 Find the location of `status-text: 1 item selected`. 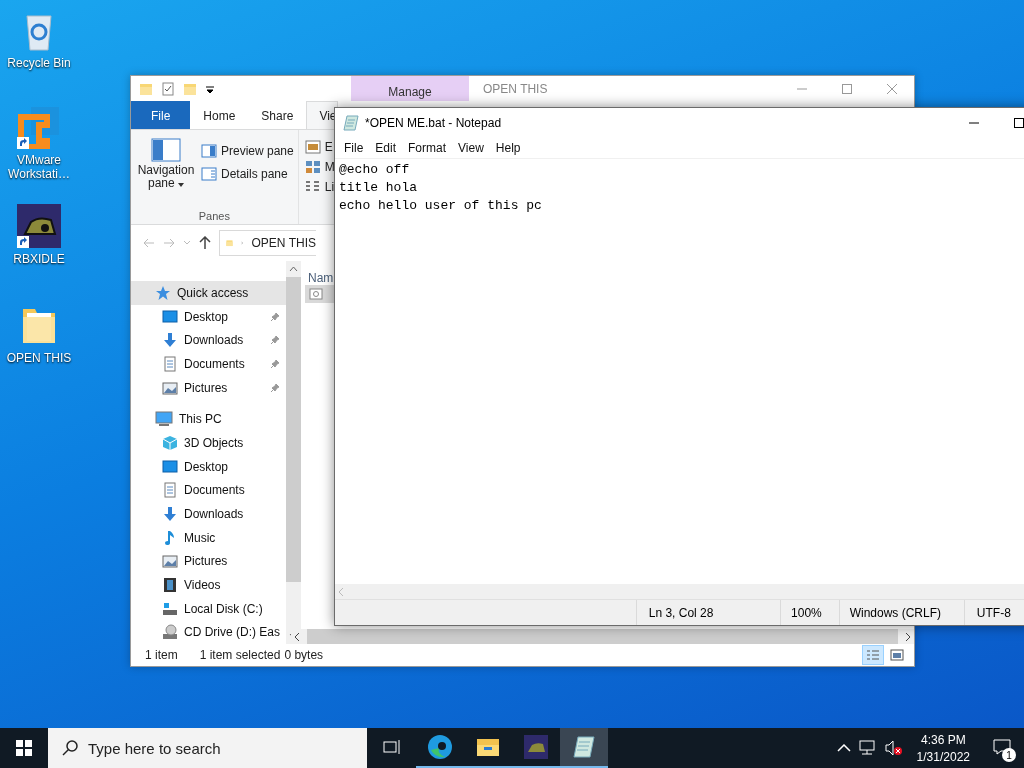

status-text: 1 item selected is located at coordinates (240, 655).